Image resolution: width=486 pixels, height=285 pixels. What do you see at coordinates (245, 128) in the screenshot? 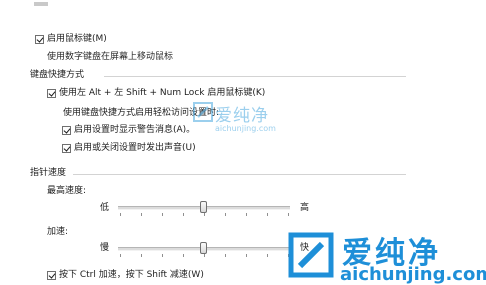
I see `watermark-small-url: aichunjing.com` at bounding box center [245, 128].